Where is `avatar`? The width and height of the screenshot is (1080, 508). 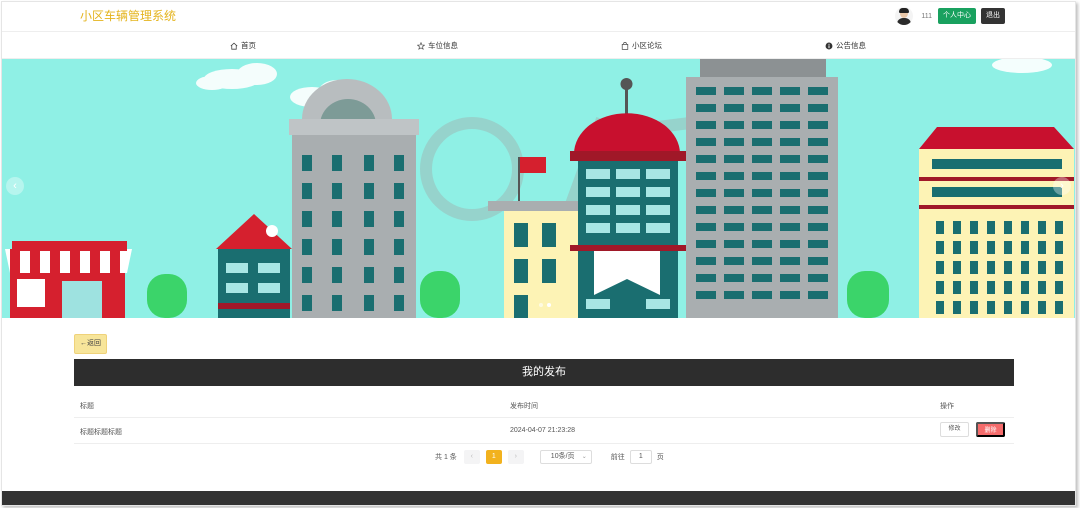 avatar is located at coordinates (904, 16).